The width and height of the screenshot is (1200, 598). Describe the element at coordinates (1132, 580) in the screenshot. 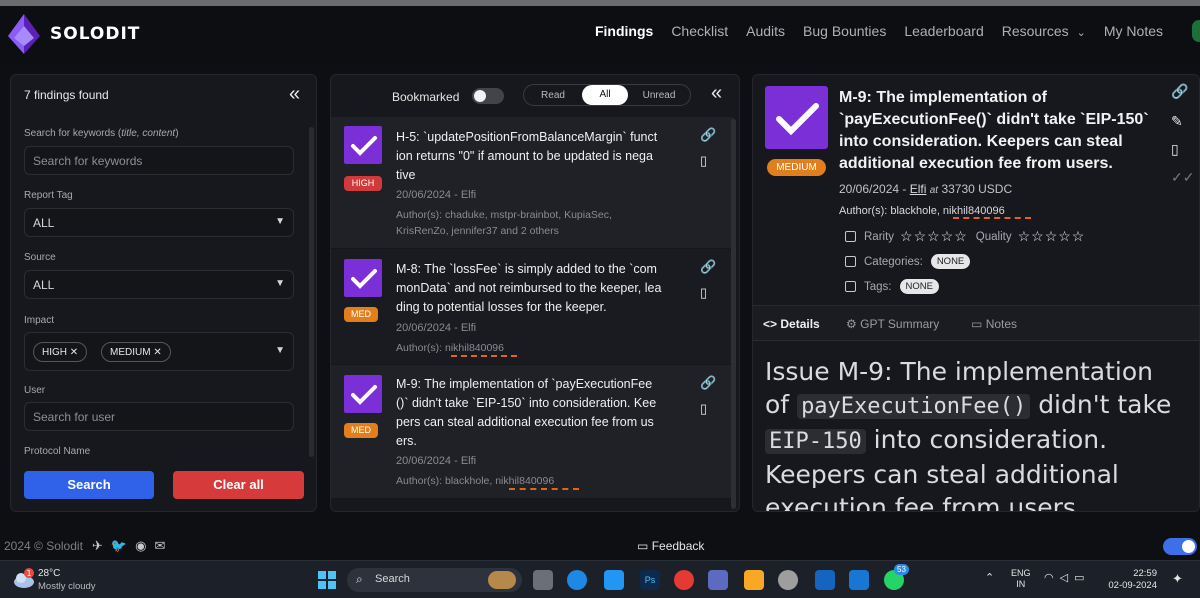

I see `clock: 22:59 02-09-2024` at that location.